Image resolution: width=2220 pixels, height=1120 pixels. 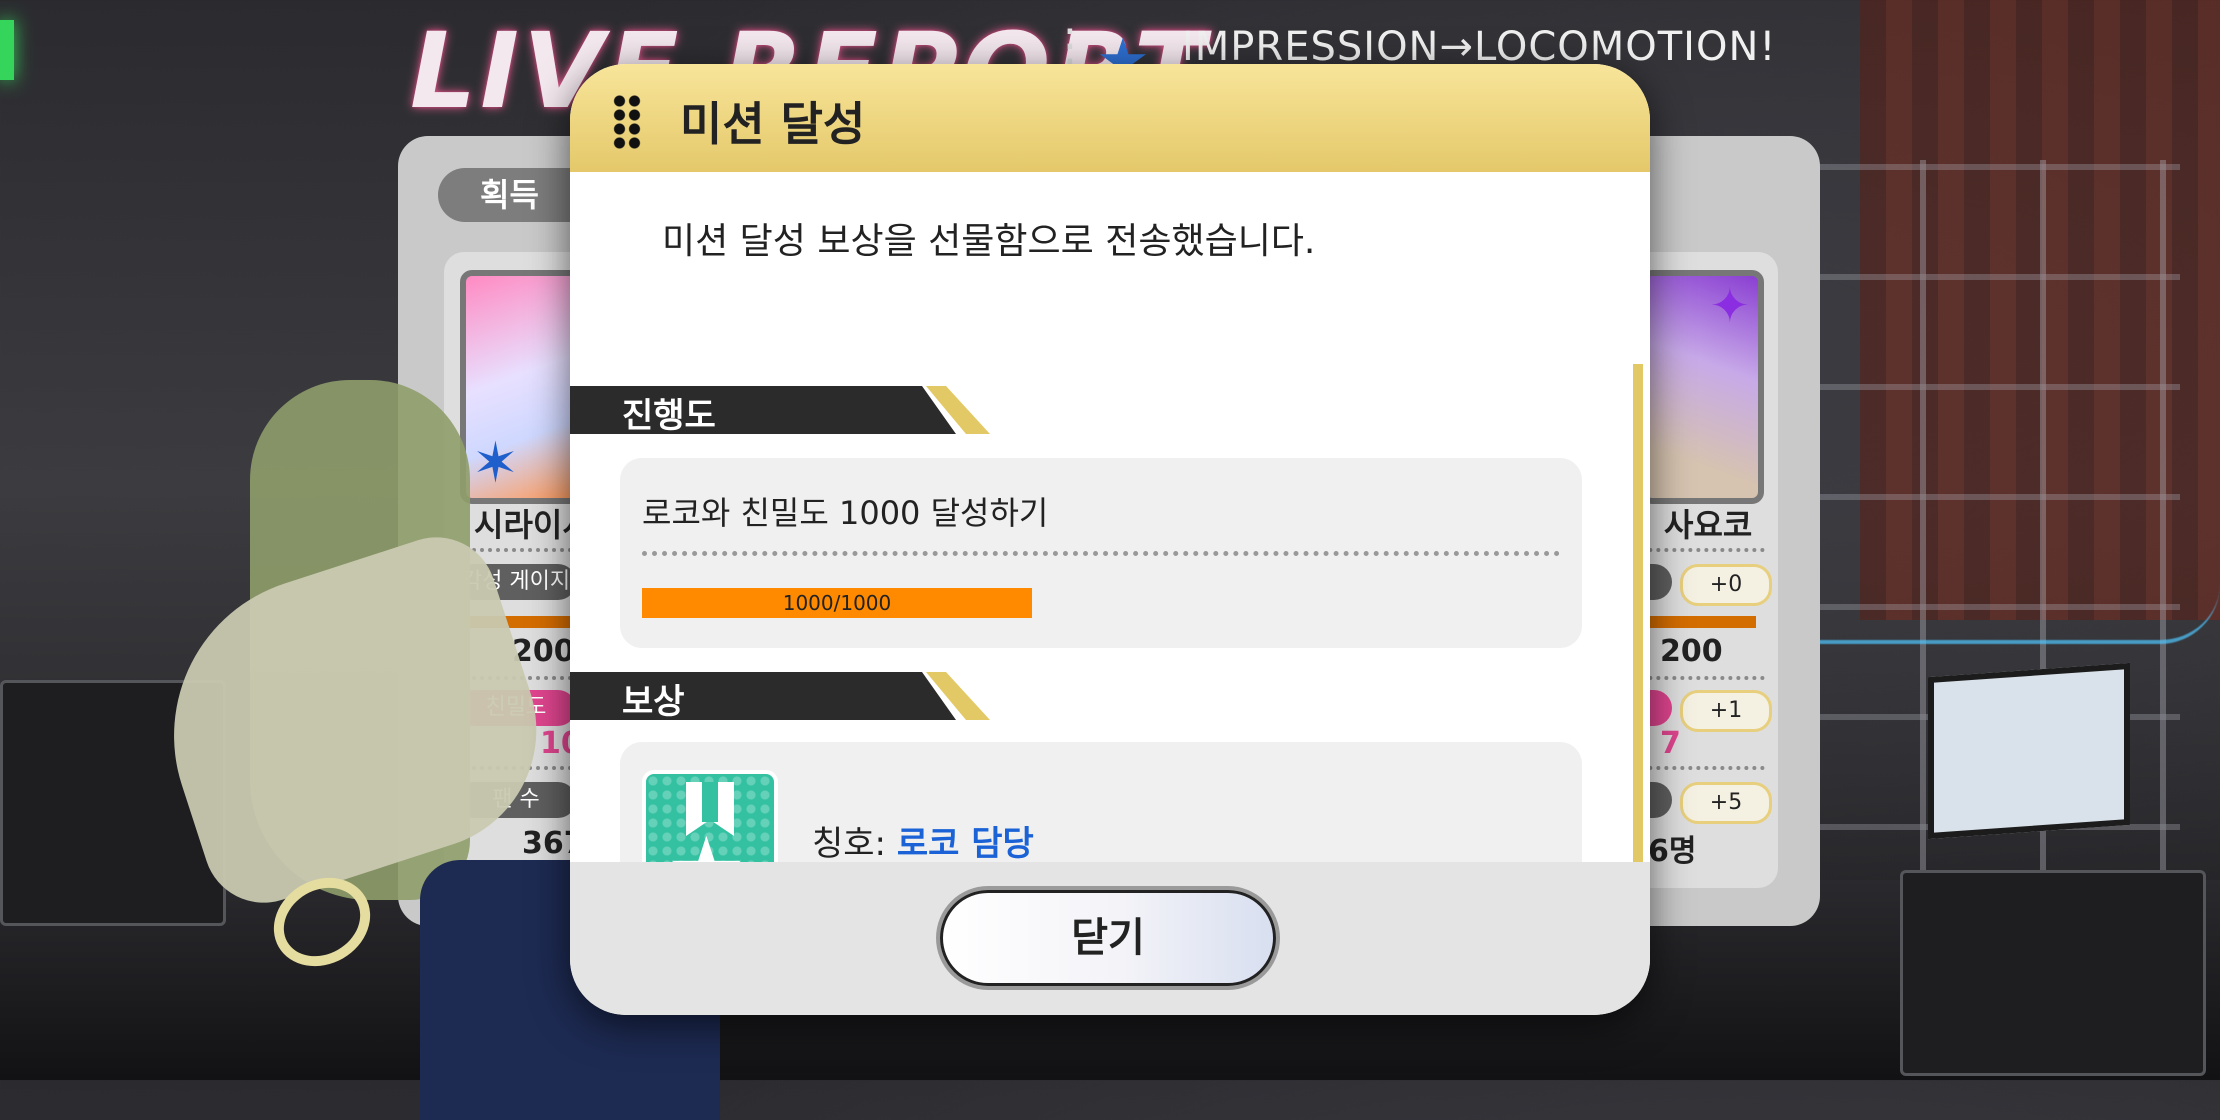 I want to click on dialog-footer: 닫기, so click(x=1110, y=938).